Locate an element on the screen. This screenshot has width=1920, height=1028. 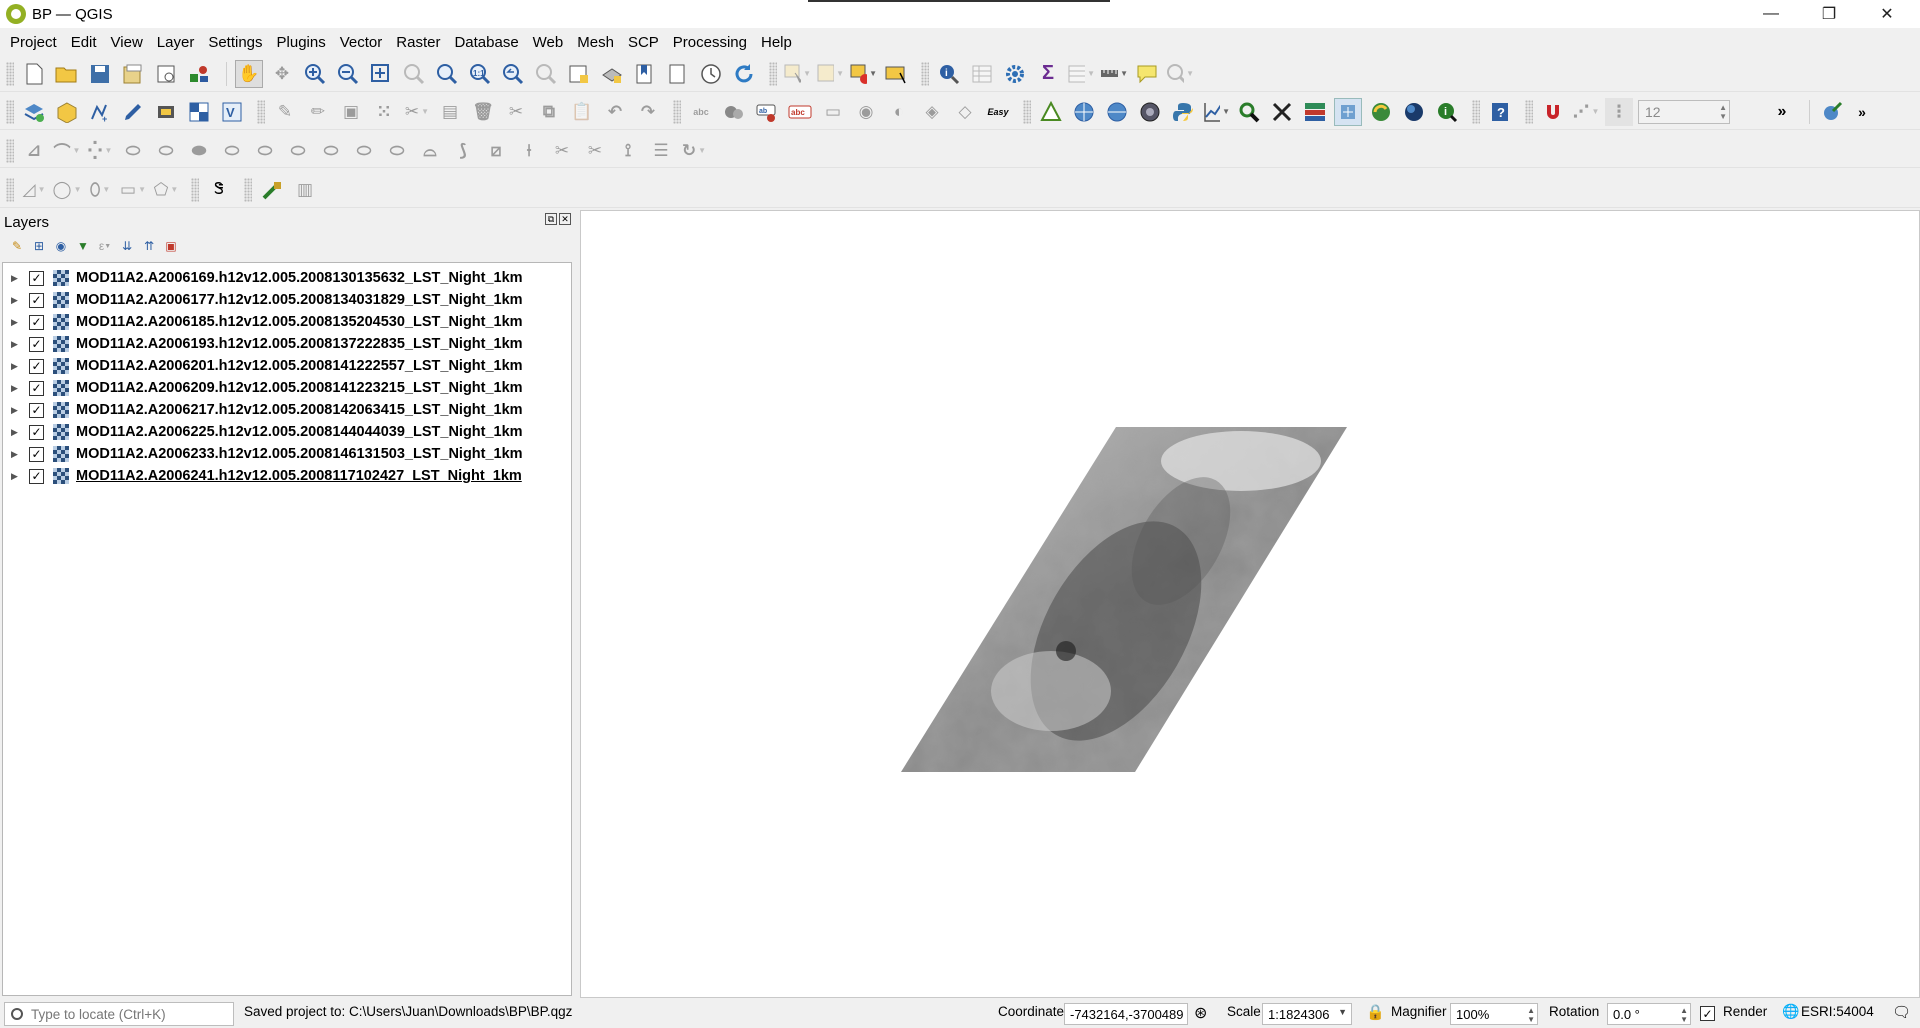
add-part-icon: ⬭ is located at coordinates (298, 151).